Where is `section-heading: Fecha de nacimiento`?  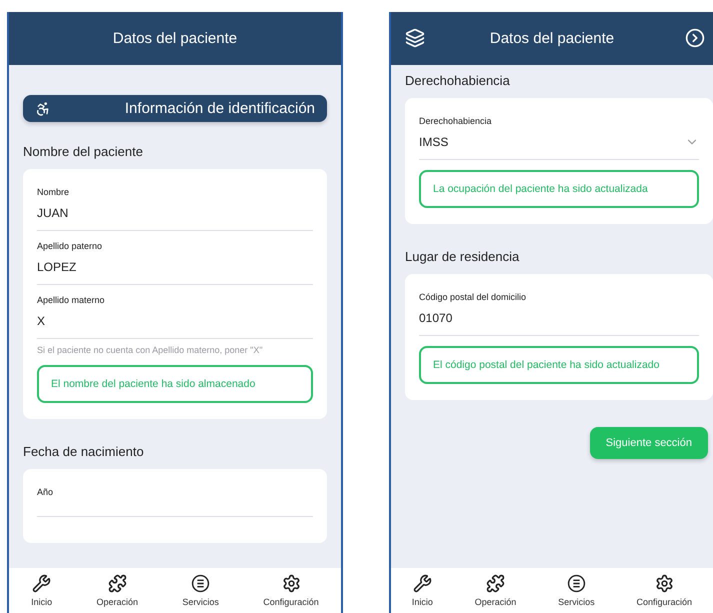 section-heading: Fecha de nacimiento is located at coordinates (84, 451).